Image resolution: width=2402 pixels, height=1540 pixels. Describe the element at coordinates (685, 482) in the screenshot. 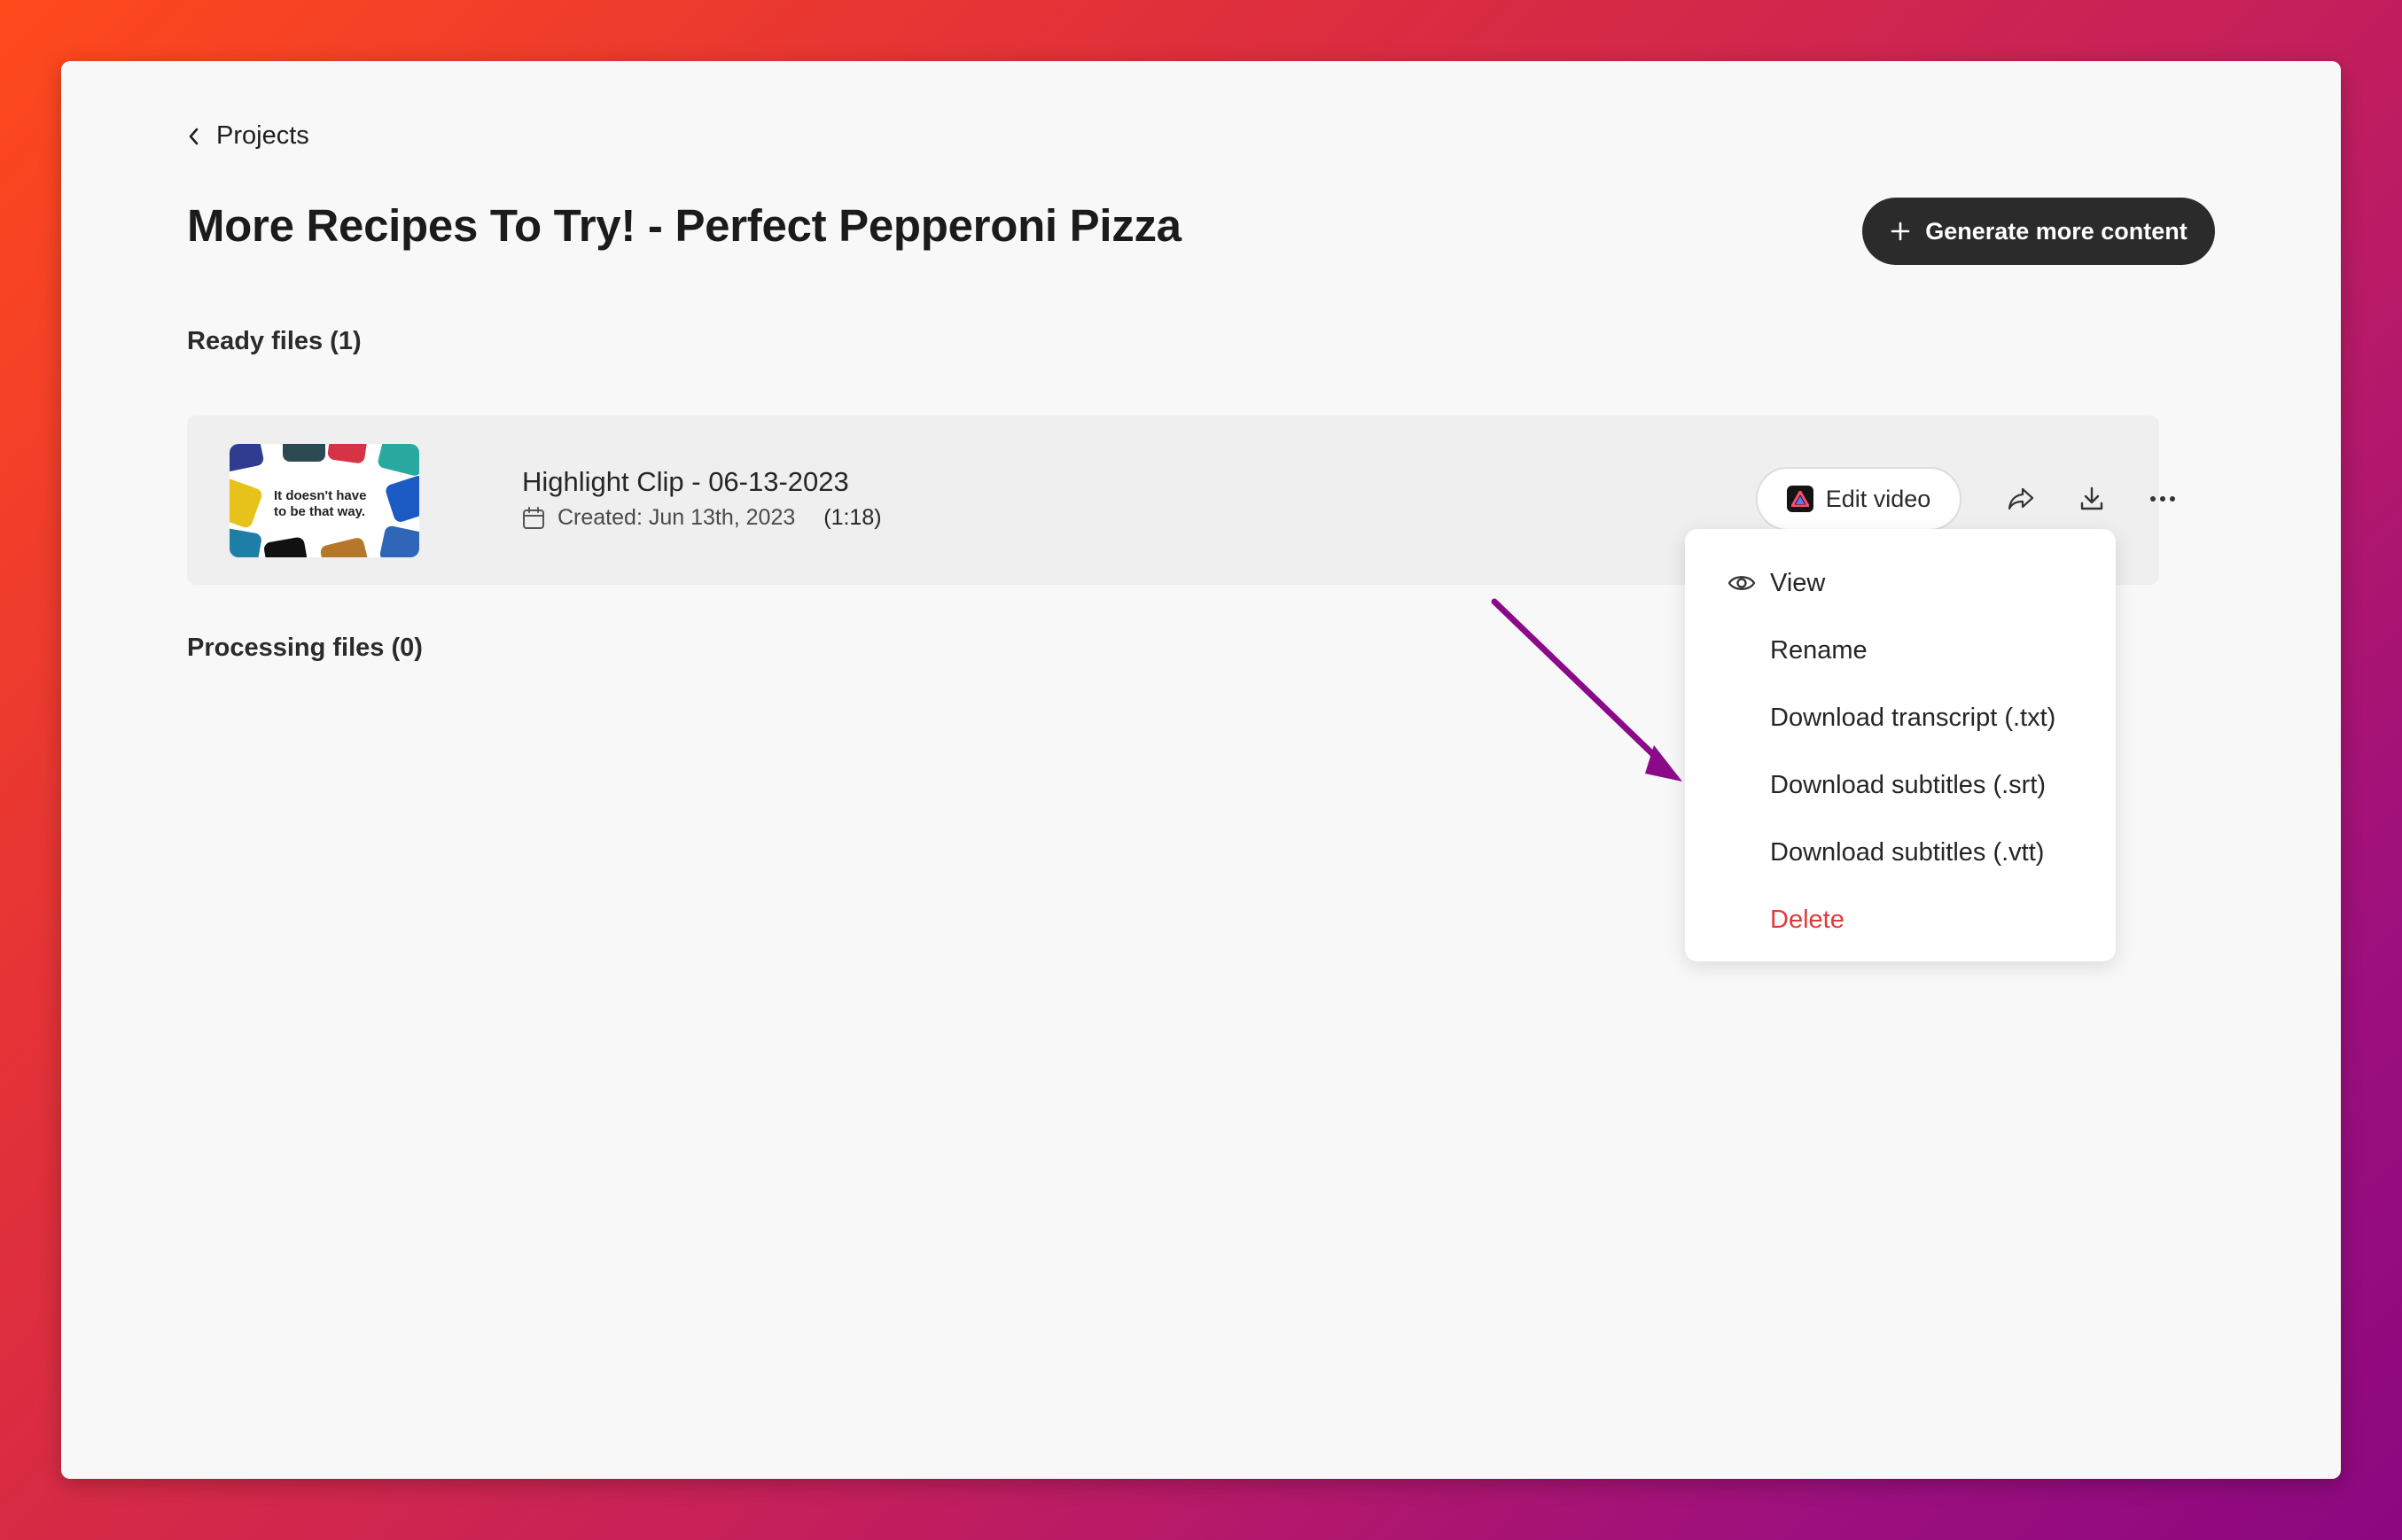

I see `file-title: Highlight Clip - 06-13-2023` at that location.